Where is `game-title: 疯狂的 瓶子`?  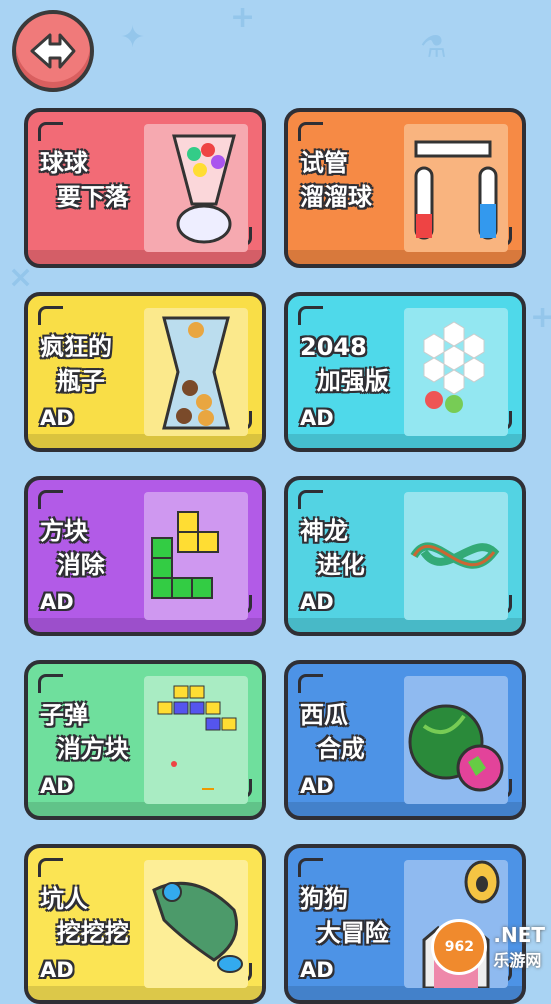 game-title: 疯狂的 瓶子 is located at coordinates (76, 364).